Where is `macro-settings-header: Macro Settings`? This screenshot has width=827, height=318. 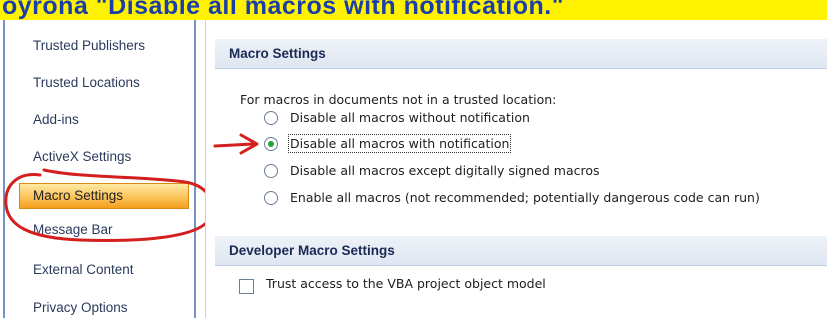 macro-settings-header: Macro Settings is located at coordinates (521, 54).